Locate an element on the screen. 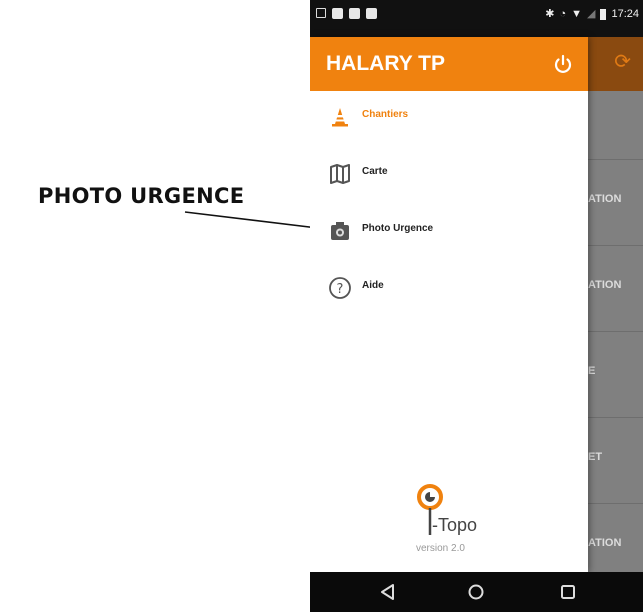 The image size is (643, 612). menu-label-aide: Aide is located at coordinates (373, 285).